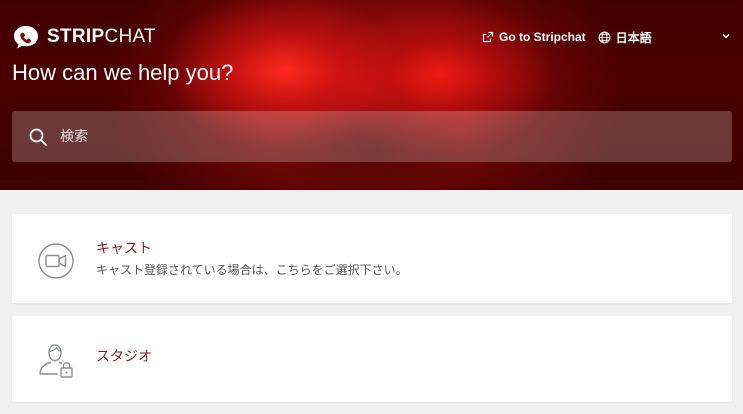 The width and height of the screenshot is (743, 414). Describe the element at coordinates (396, 136) in the screenshot. I see `search-input` at that location.